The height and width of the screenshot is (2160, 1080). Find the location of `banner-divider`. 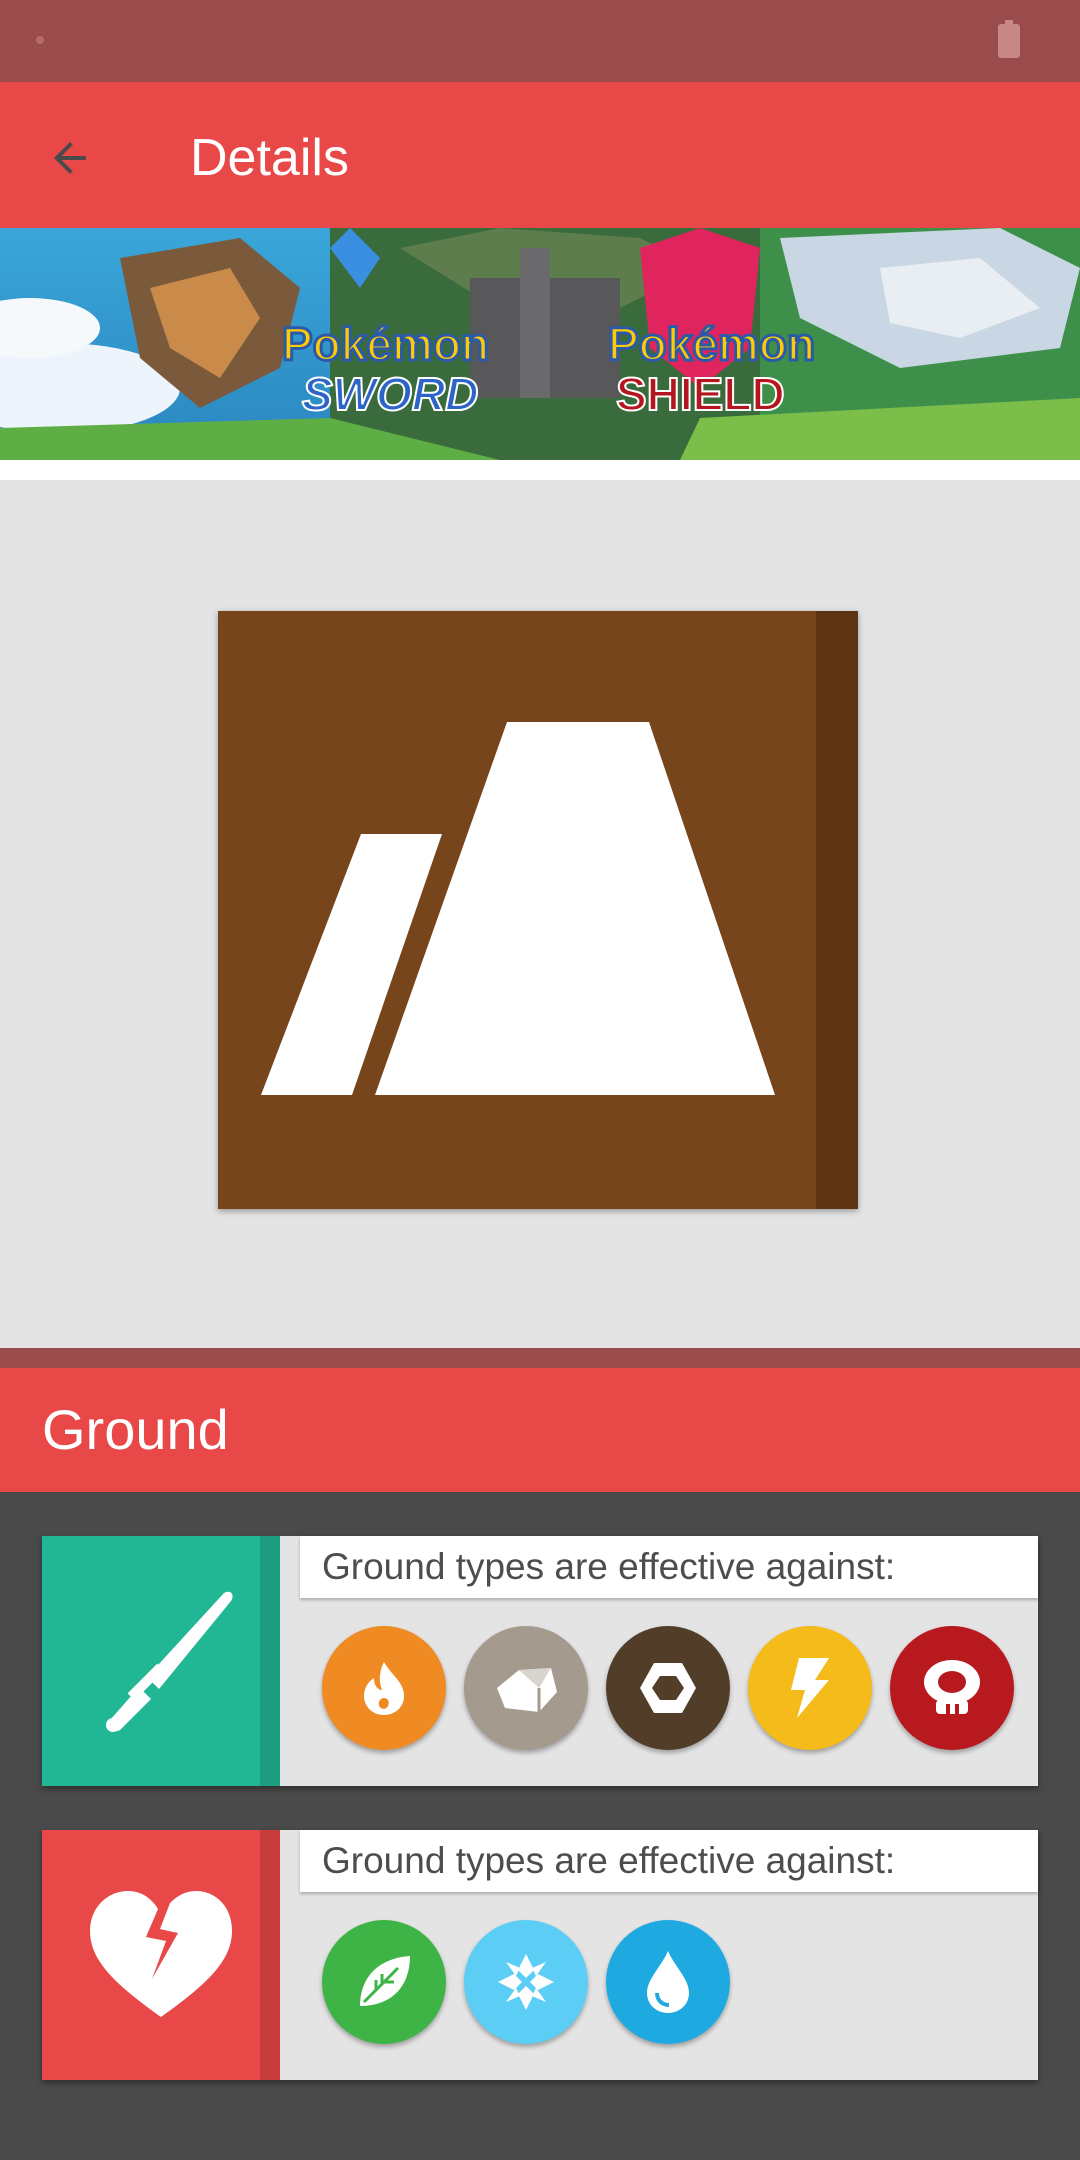

banner-divider is located at coordinates (540, 470).